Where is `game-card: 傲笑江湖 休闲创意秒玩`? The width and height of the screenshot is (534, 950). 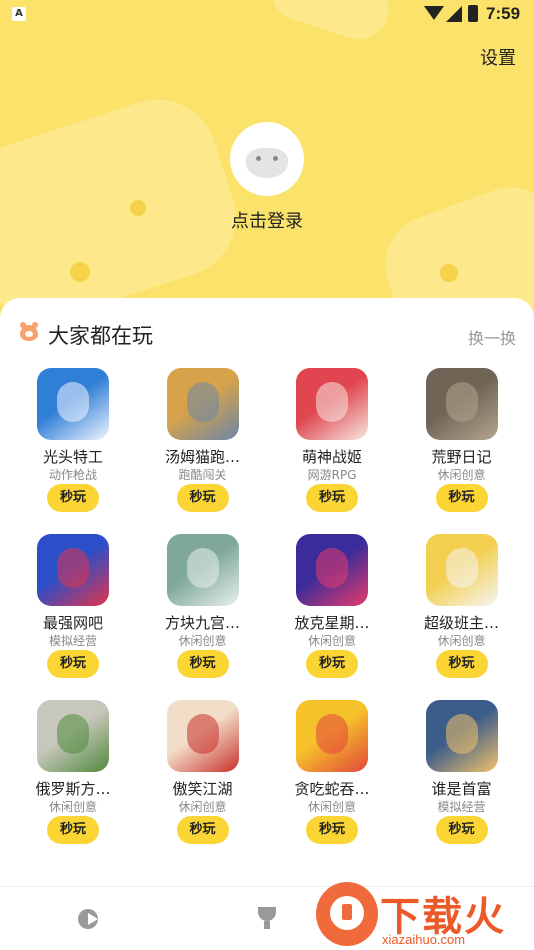 game-card: 傲笑江湖 休闲创意秒玩 is located at coordinates (203, 772).